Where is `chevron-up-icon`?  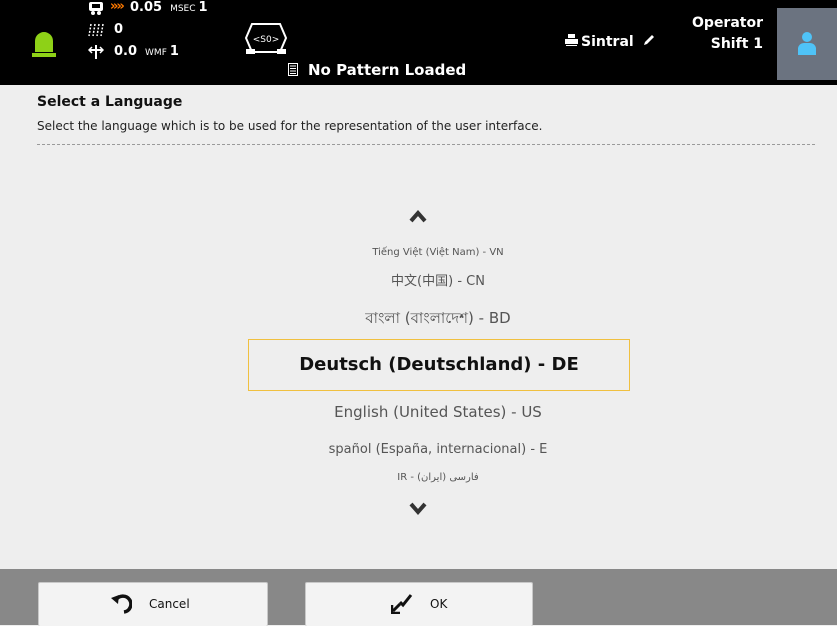
chevron-up-icon is located at coordinates (418, 216).